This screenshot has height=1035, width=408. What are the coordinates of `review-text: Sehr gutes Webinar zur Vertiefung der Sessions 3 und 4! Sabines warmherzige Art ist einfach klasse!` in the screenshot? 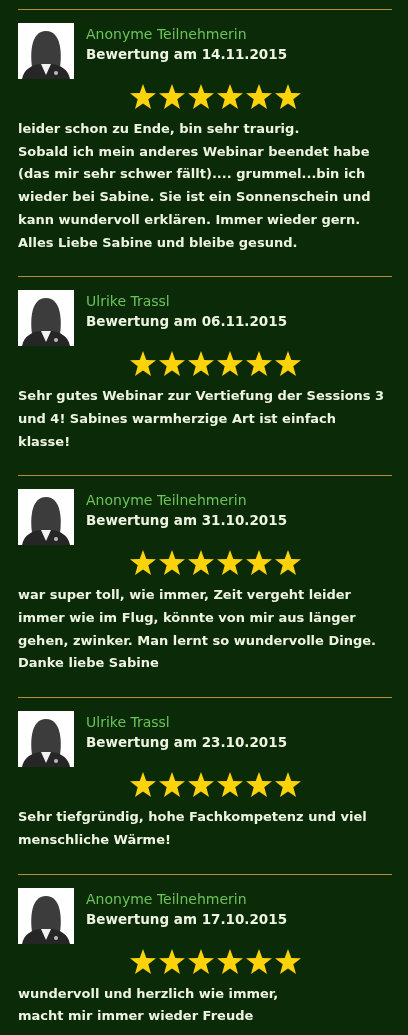 It's located at (202, 419).